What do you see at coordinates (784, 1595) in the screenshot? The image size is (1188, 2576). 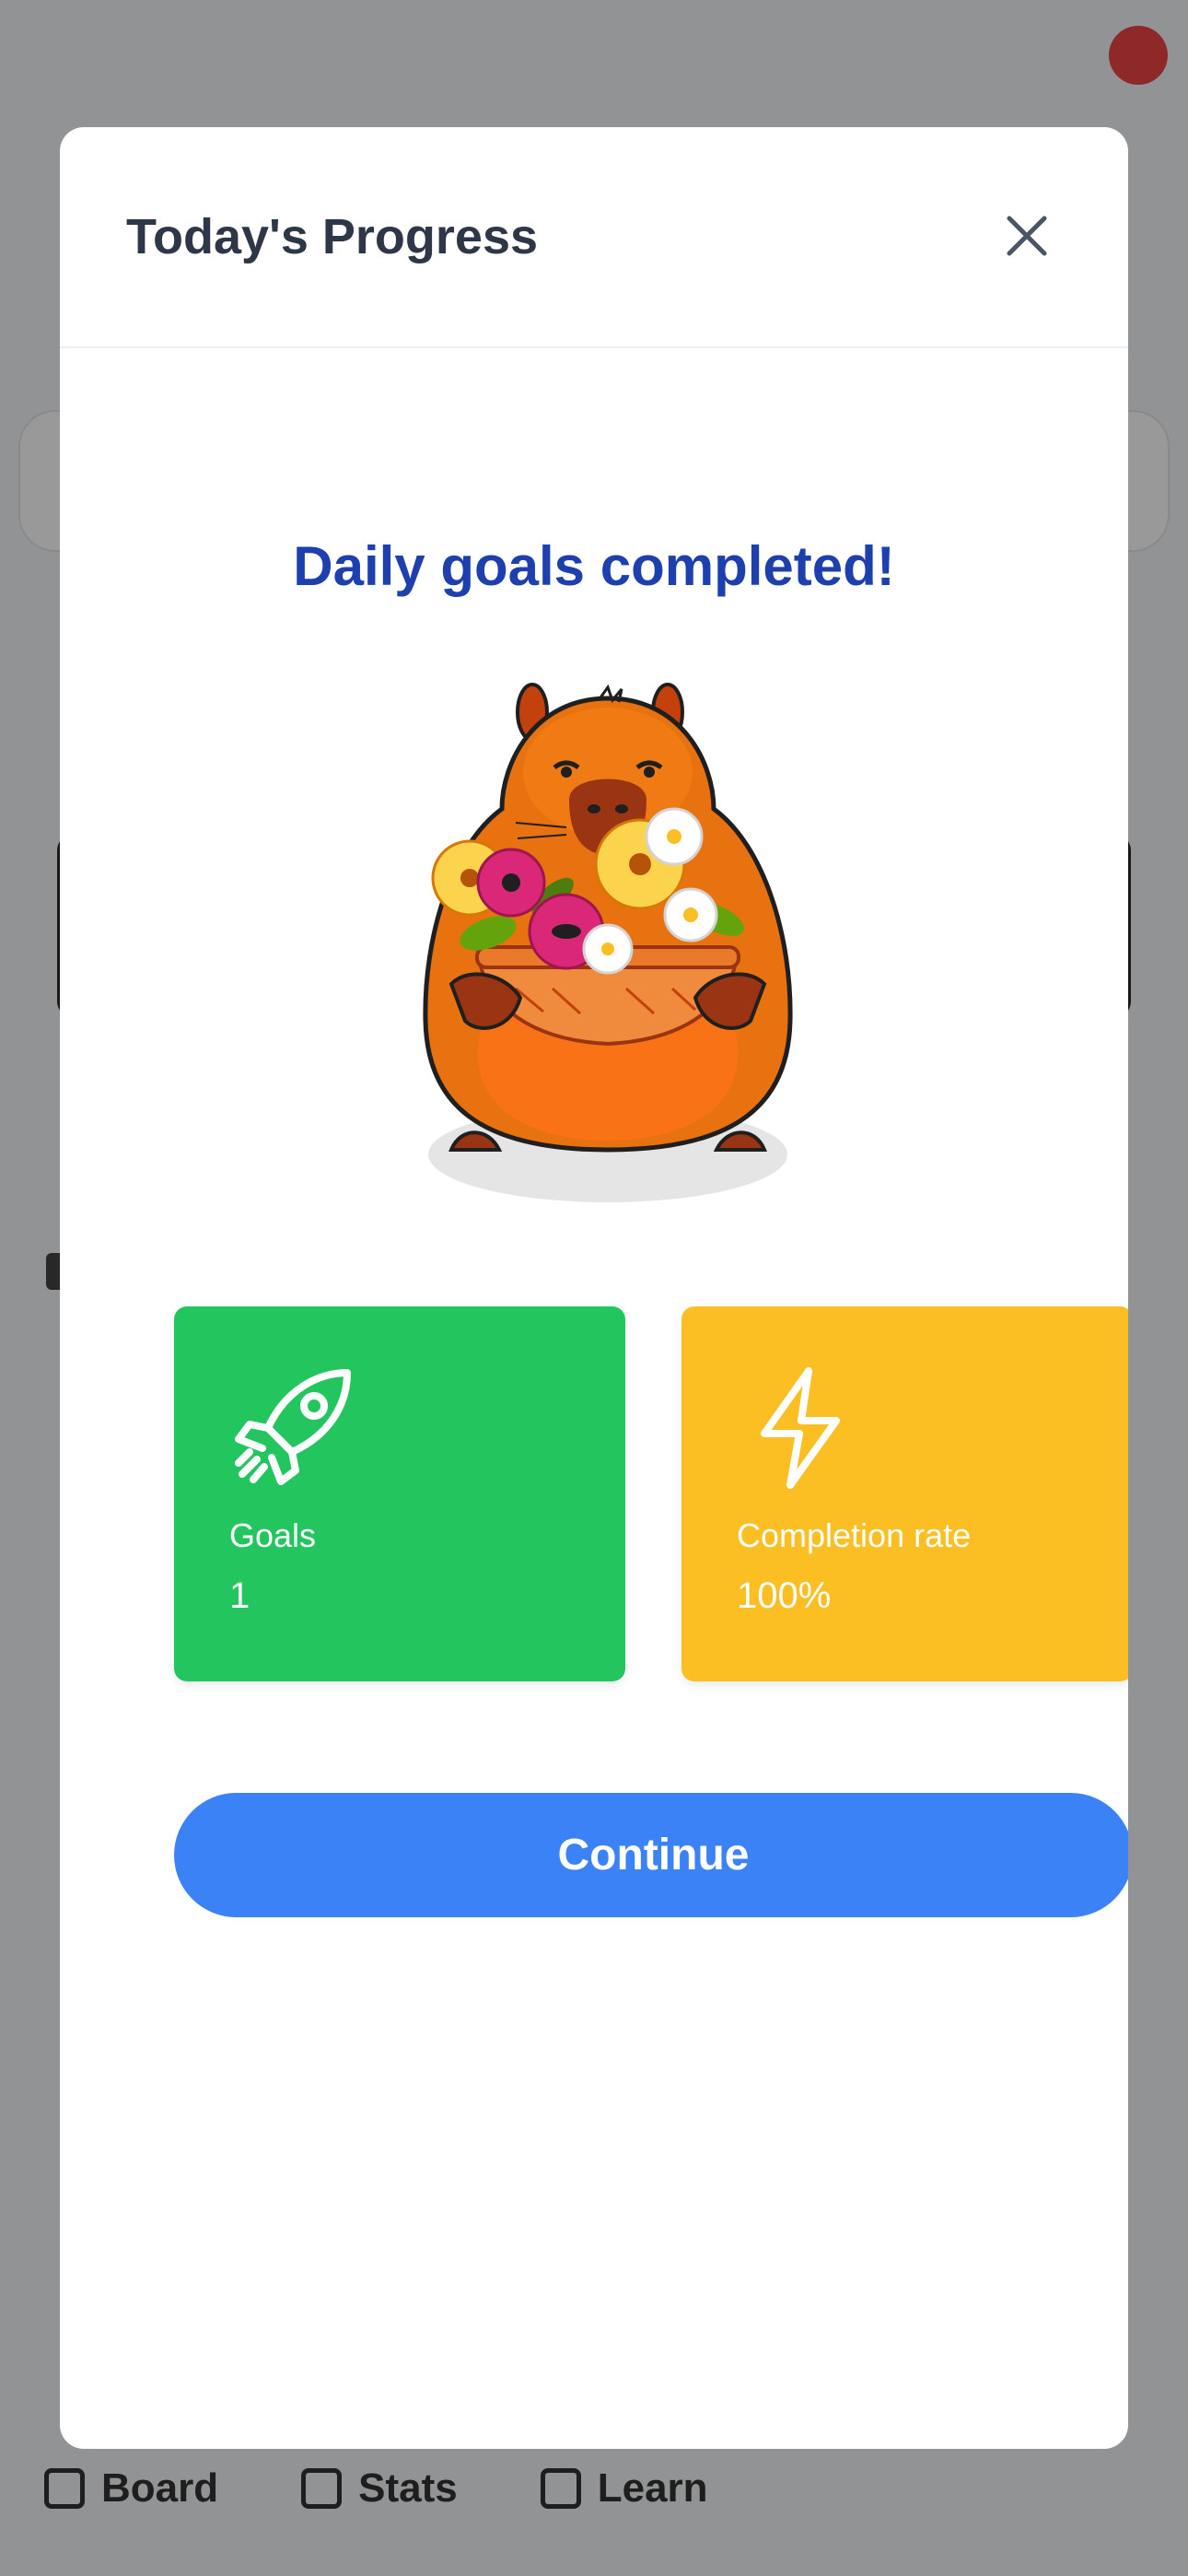 I see `completion-rate-value: 100%` at bounding box center [784, 1595].